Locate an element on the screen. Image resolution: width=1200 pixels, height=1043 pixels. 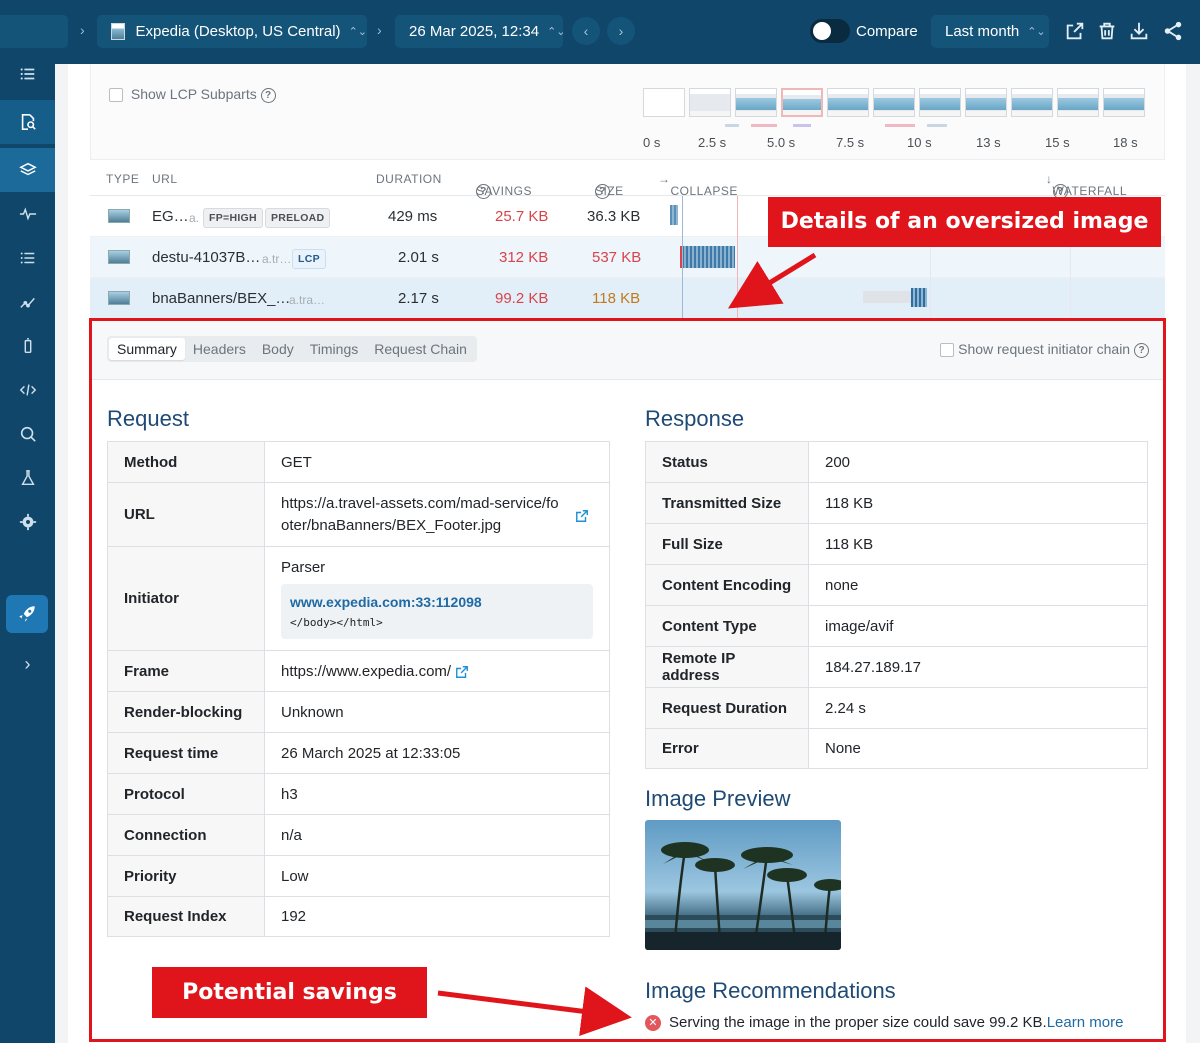
sidebar-item-code is located at coordinates (27, 390).